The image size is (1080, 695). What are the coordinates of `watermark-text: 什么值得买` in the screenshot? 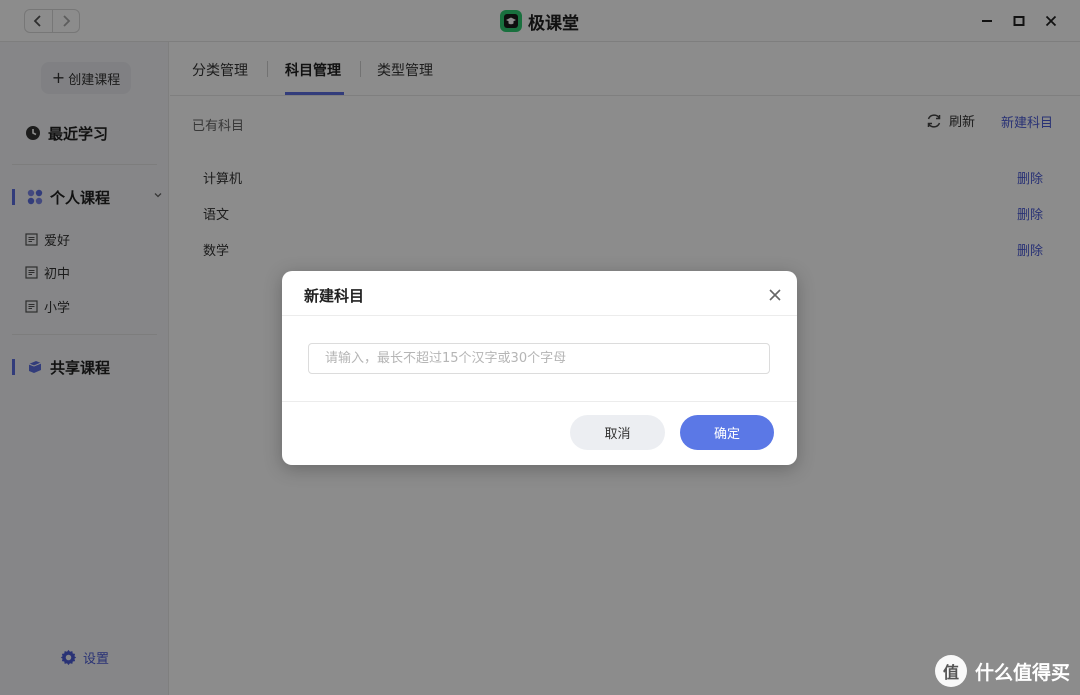 It's located at (1022, 672).